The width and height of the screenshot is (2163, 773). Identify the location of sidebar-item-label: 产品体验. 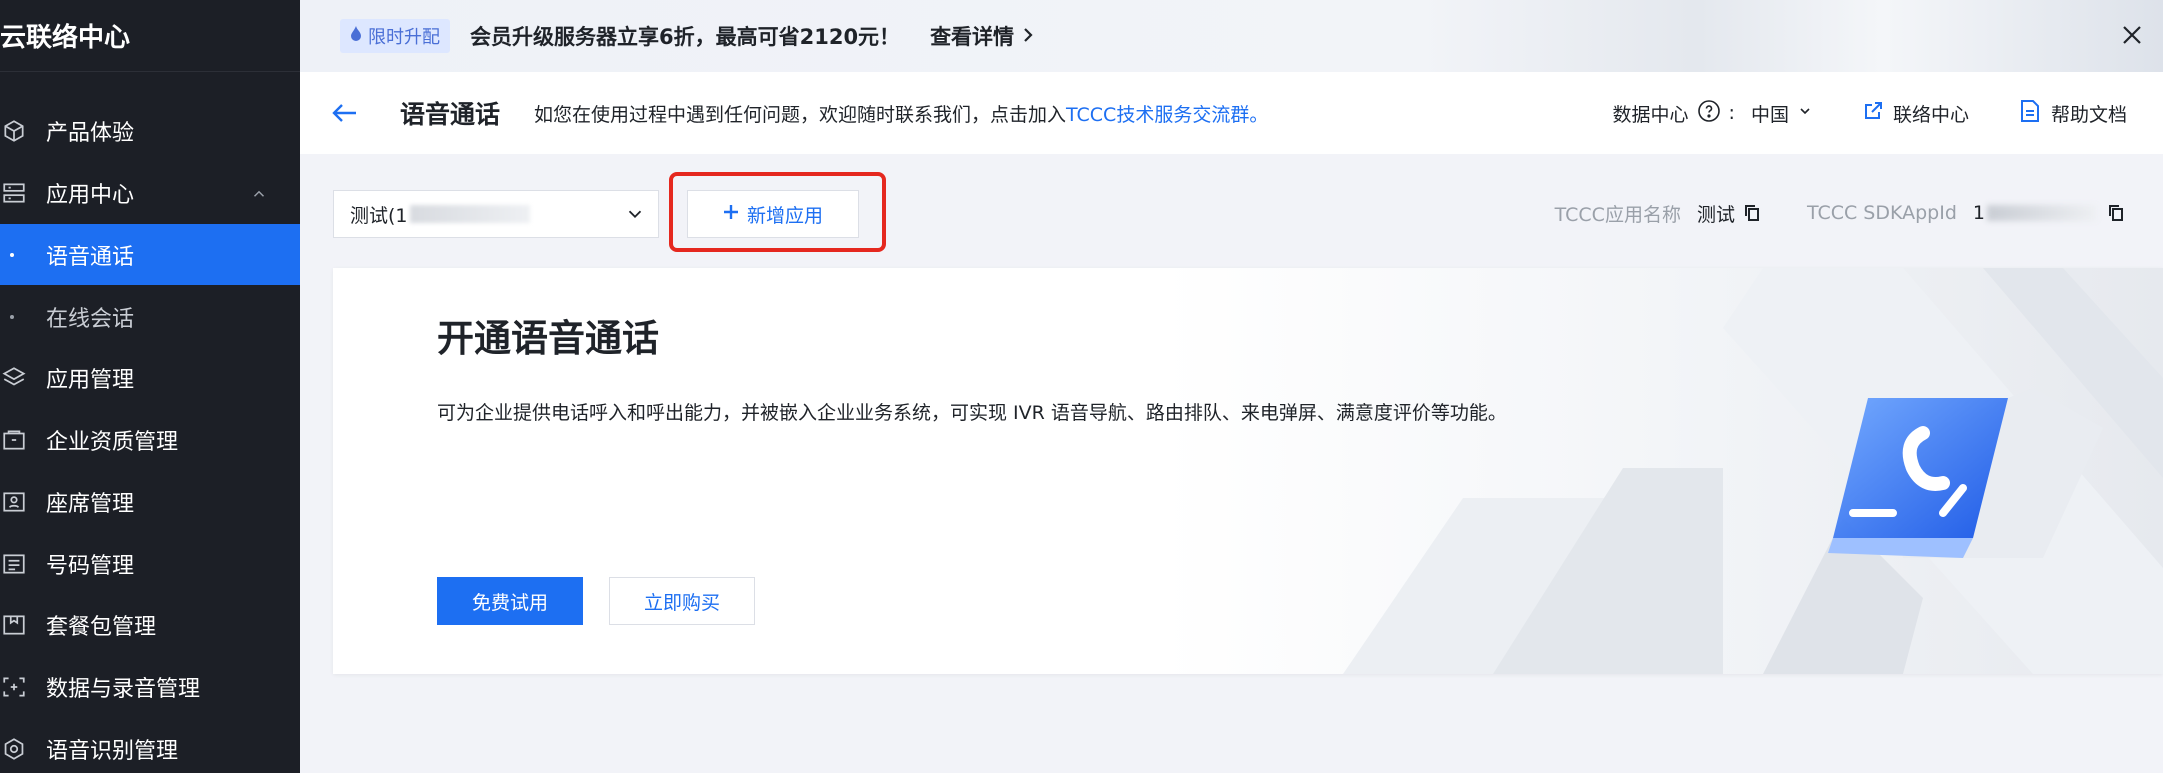
(90, 133).